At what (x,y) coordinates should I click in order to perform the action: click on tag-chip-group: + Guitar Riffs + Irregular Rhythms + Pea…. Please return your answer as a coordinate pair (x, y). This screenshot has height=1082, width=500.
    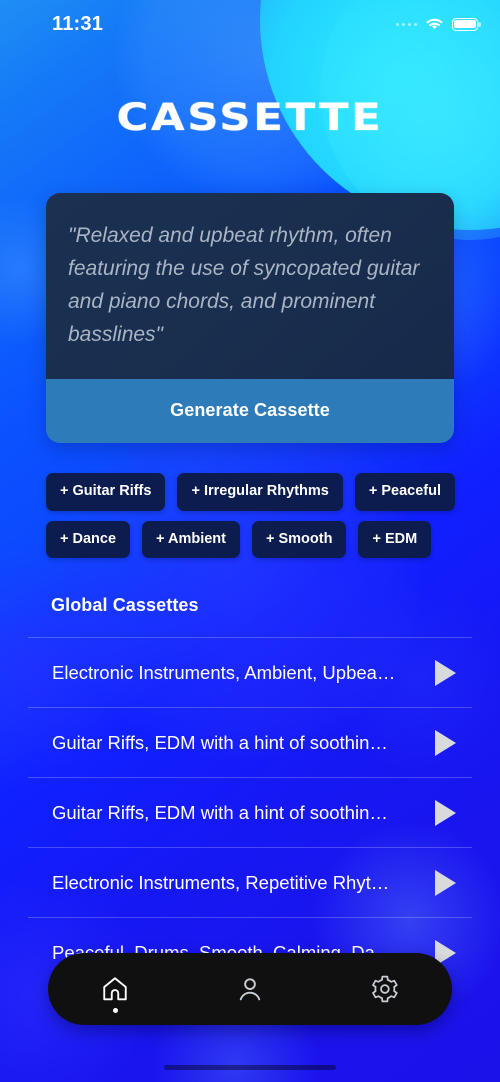
    Looking at the image, I should click on (252, 515).